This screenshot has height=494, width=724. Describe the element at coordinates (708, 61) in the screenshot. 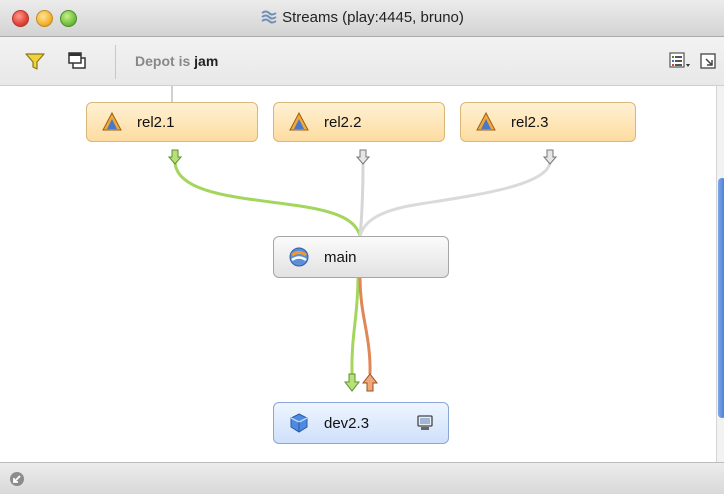

I see `panel-icon` at that location.